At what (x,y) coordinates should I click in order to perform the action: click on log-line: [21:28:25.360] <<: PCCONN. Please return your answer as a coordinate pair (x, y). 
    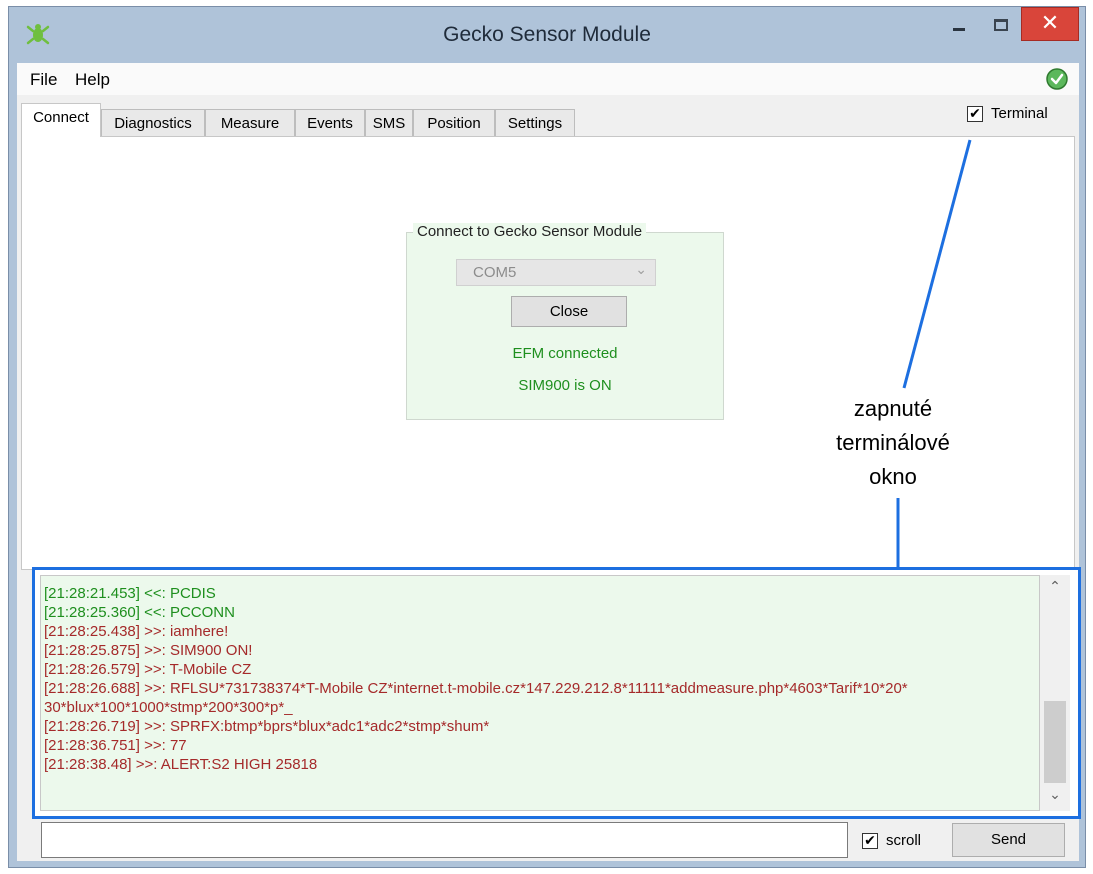
    Looking at the image, I should click on (139, 612).